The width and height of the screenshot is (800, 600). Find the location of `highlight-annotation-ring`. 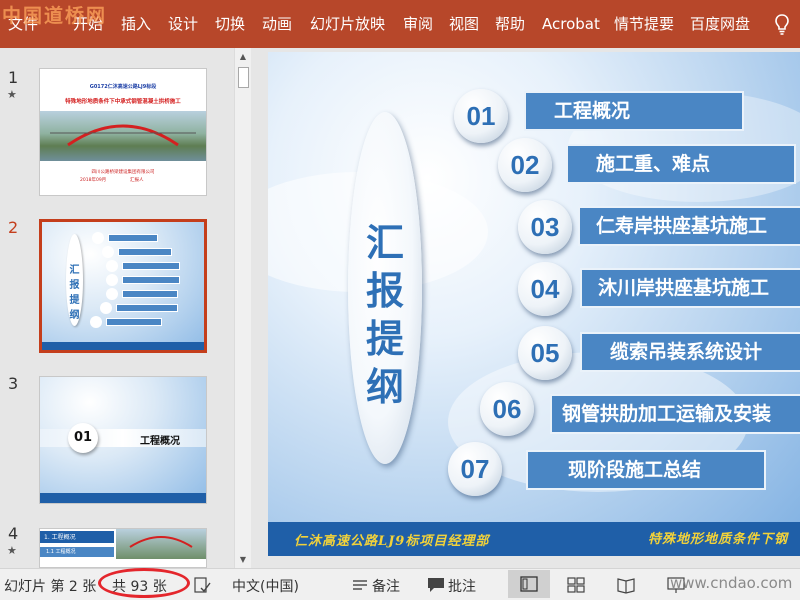

highlight-annotation-ring is located at coordinates (144, 583).